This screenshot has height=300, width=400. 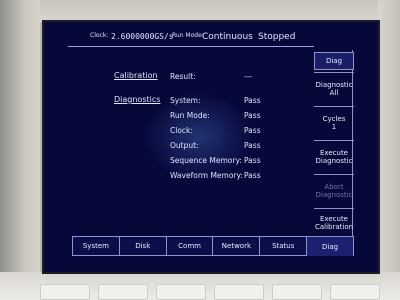 What do you see at coordinates (143, 246) in the screenshot?
I see `tab-disk: Disk` at bounding box center [143, 246].